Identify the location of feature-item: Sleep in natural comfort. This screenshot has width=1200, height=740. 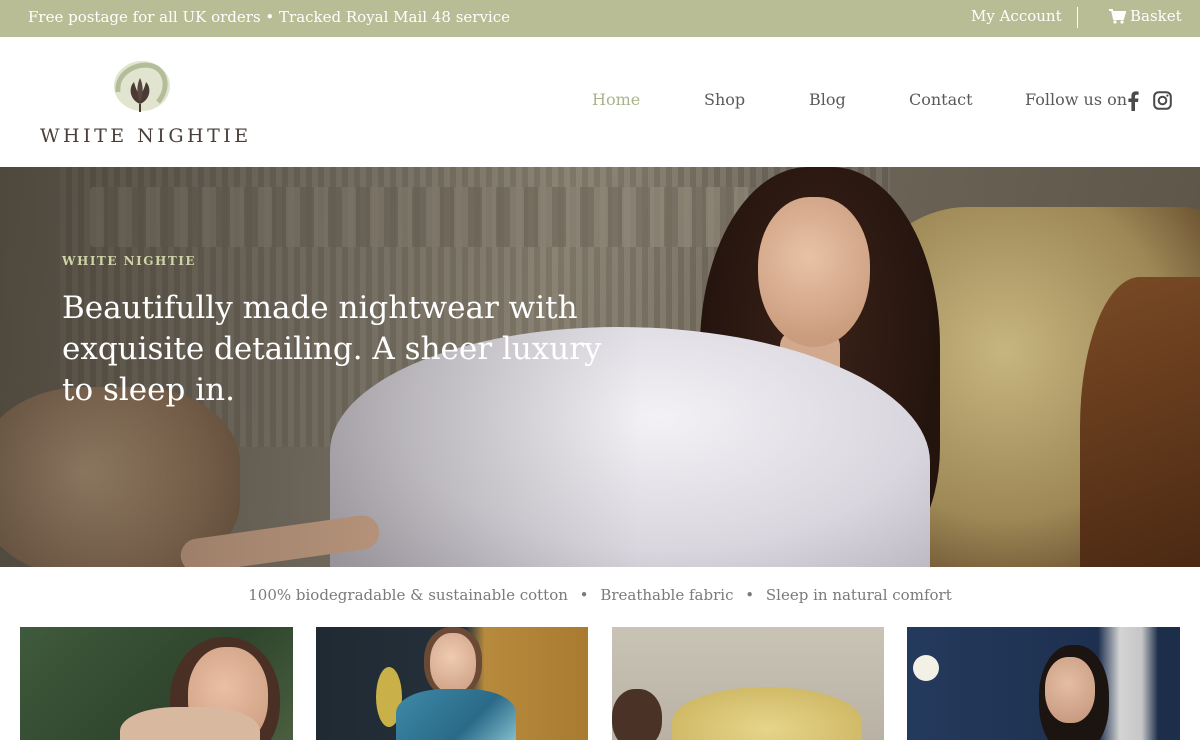
(858, 595).